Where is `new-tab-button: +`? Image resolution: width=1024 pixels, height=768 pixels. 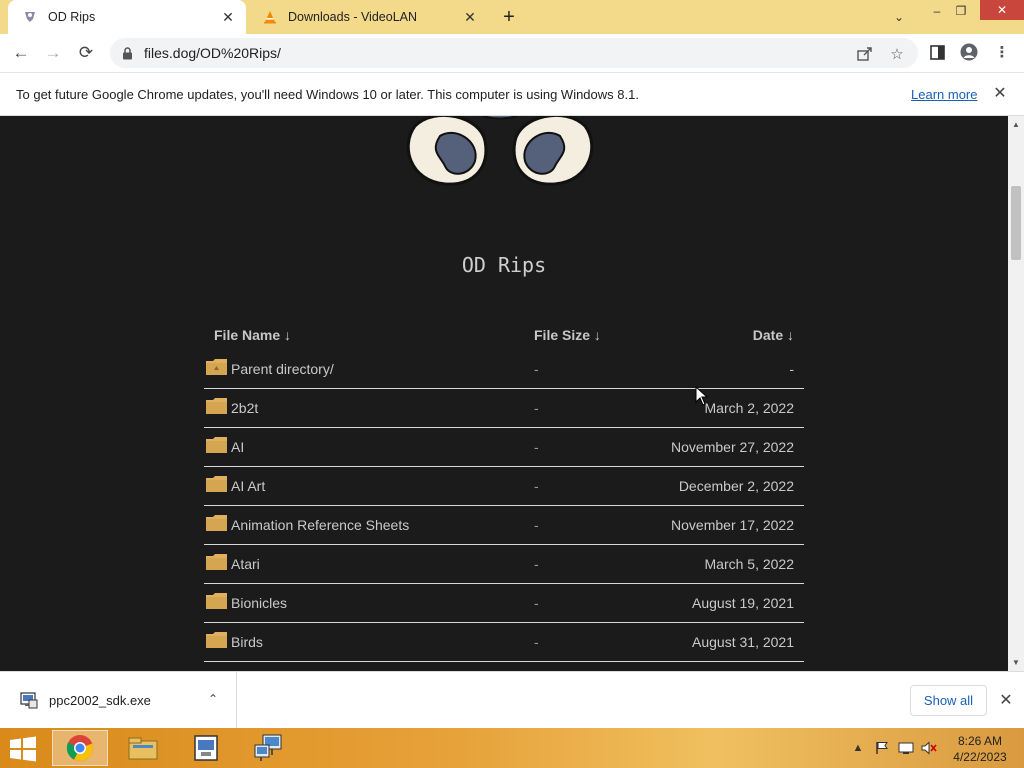 new-tab-button: + is located at coordinates (509, 17).